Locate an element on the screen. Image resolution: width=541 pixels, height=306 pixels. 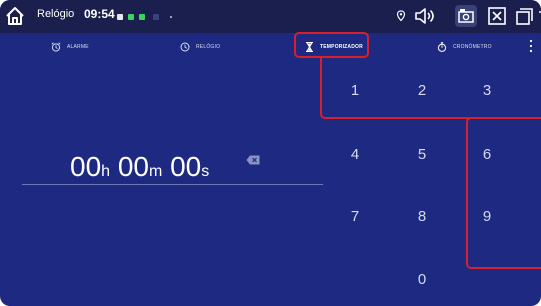
stopwatch-icon is located at coordinates (442, 46).